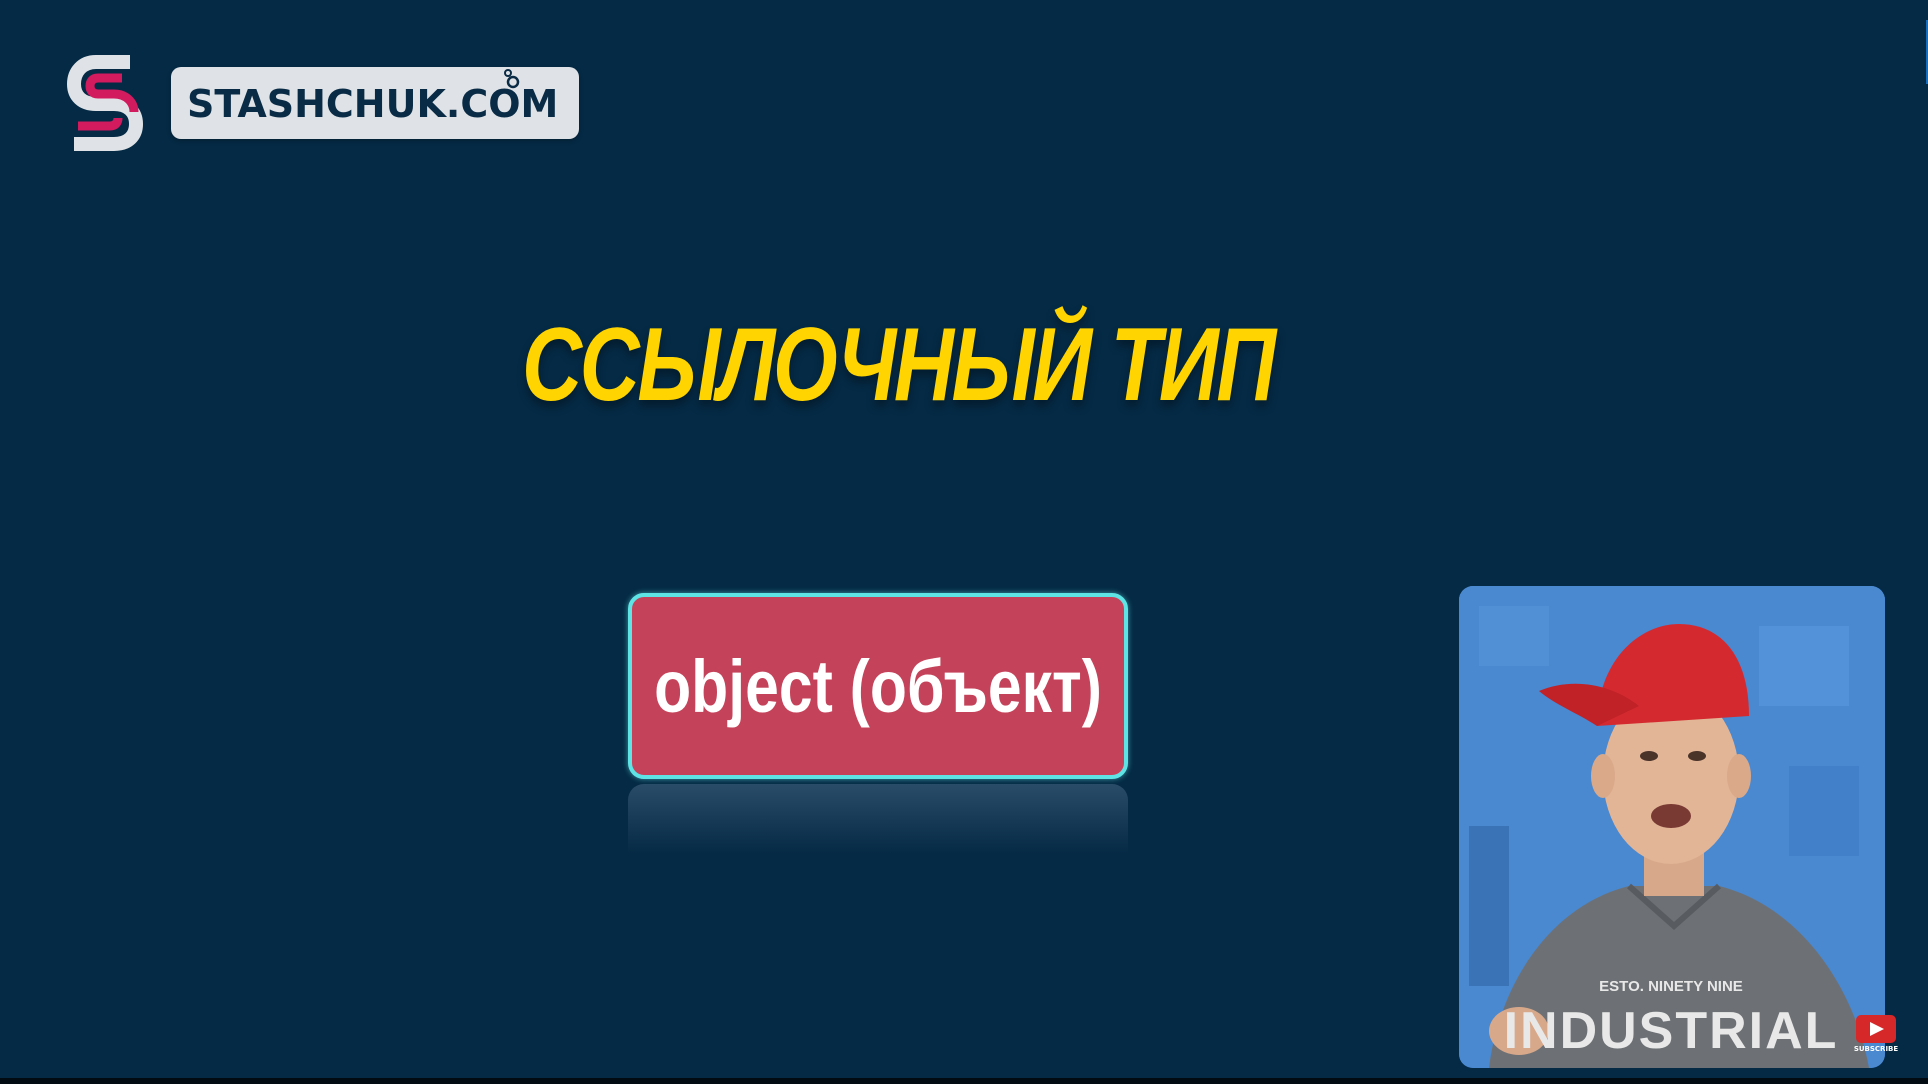 The image size is (1928, 1084). I want to click on gear-icon, so click(512, 79).